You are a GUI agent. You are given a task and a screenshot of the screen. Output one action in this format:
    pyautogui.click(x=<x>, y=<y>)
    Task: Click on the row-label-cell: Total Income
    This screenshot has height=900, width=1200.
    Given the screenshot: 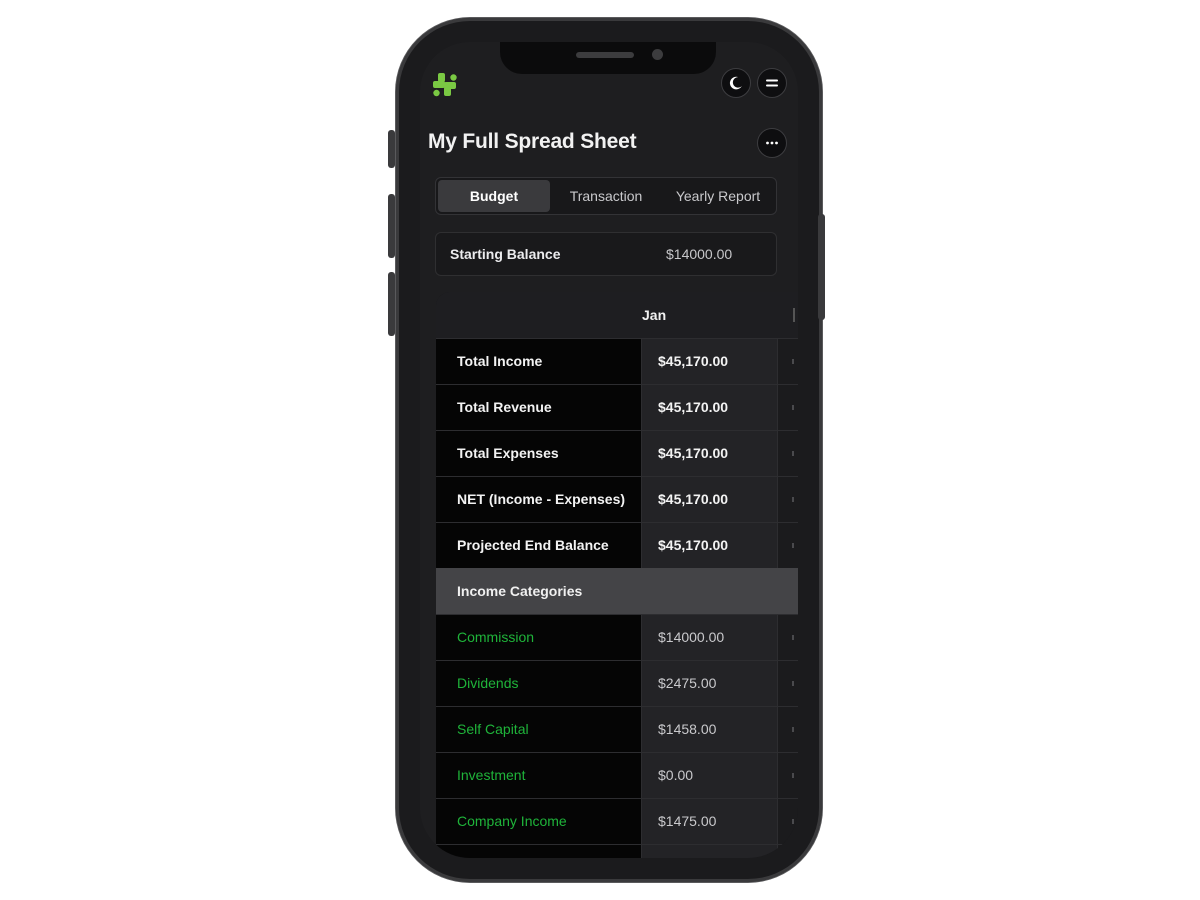 What is the action you would take?
    pyautogui.click(x=539, y=361)
    